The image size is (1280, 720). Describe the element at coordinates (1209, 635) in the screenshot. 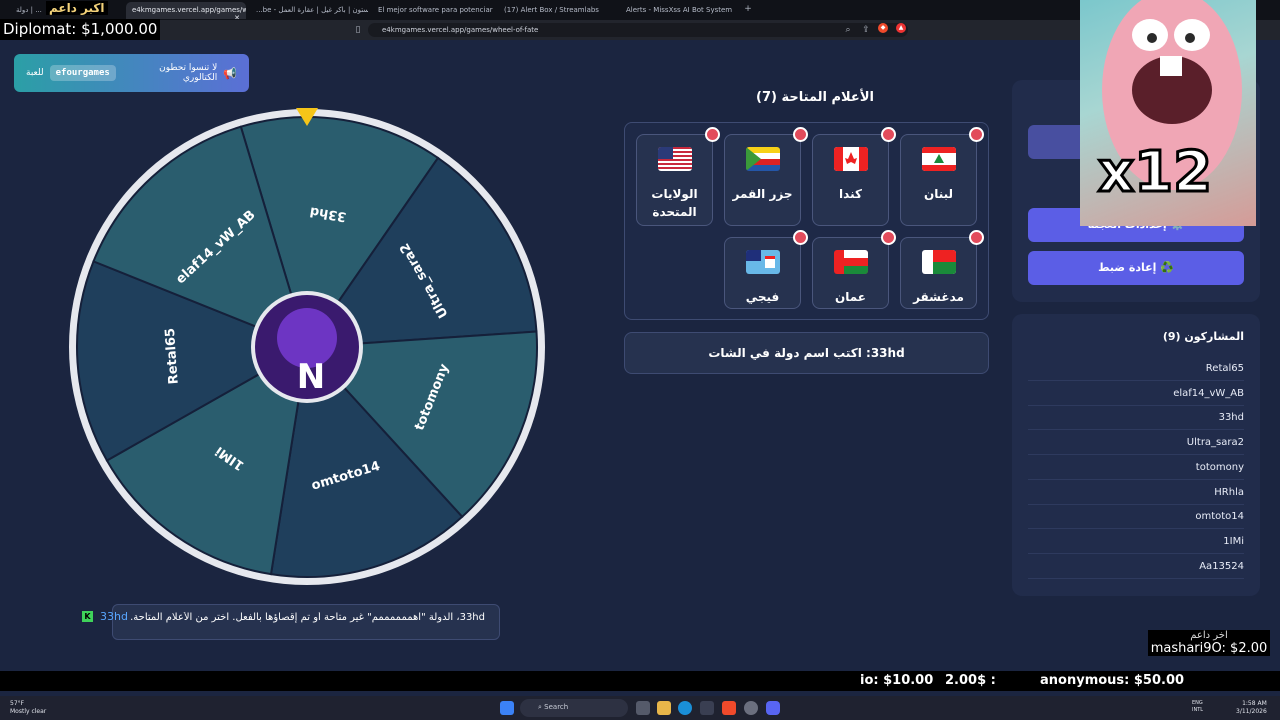

I see `last-supporter-label: اخر داعم` at that location.